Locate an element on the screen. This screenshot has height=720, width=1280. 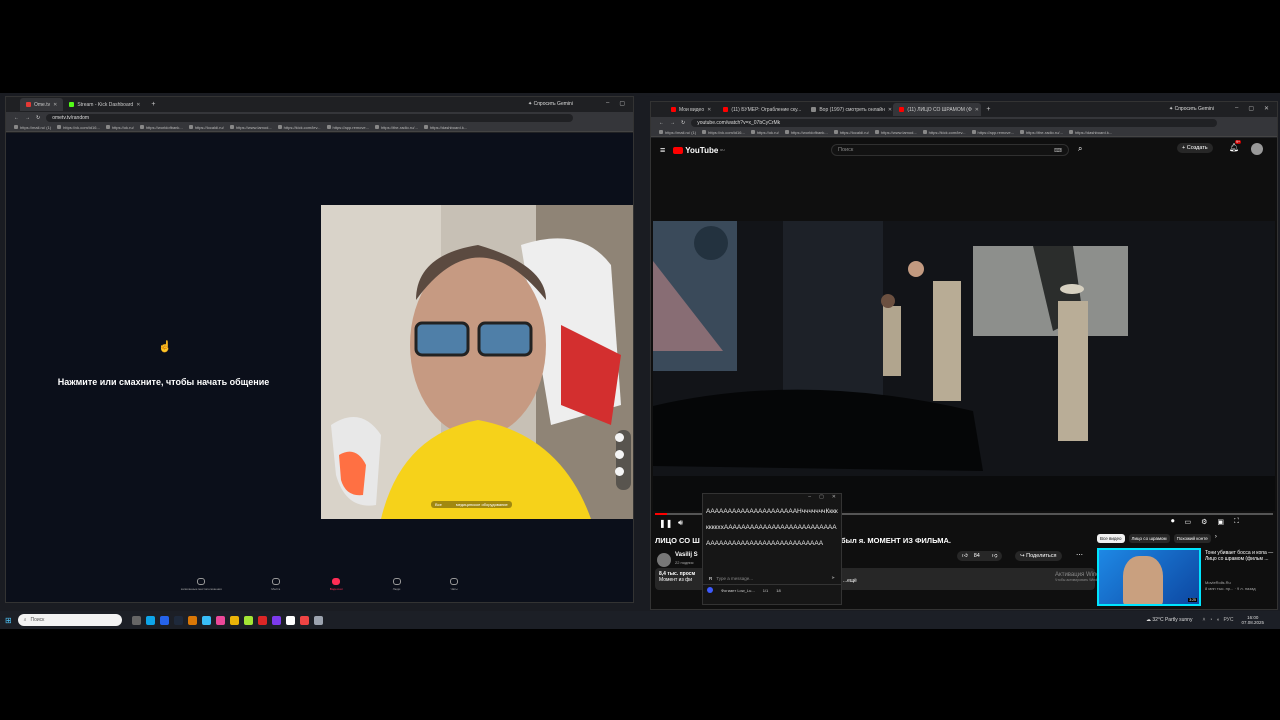
bookmark-item: https://mail.ru/ (1) is located at coordinates (32, 127).